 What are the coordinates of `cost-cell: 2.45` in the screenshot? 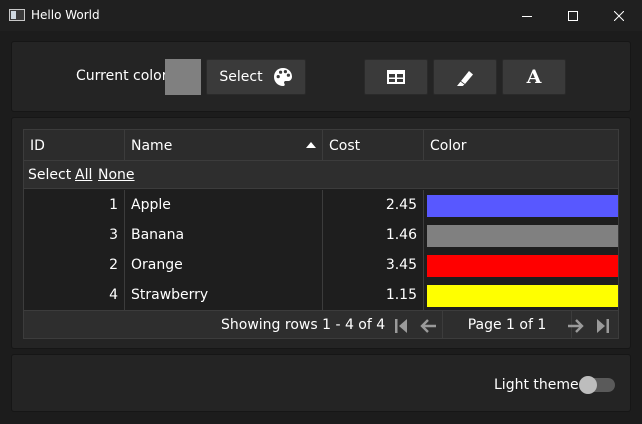 It's located at (373, 205).